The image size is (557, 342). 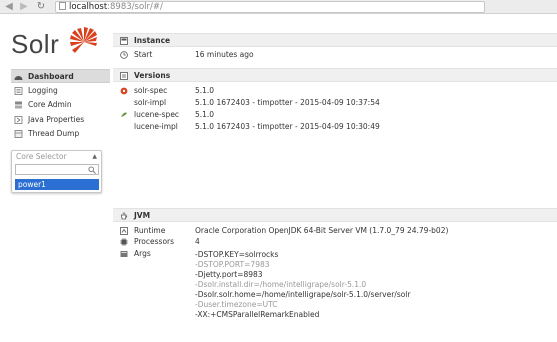 What do you see at coordinates (335, 40) in the screenshot?
I see `instance-section-header: Instance` at bounding box center [335, 40].